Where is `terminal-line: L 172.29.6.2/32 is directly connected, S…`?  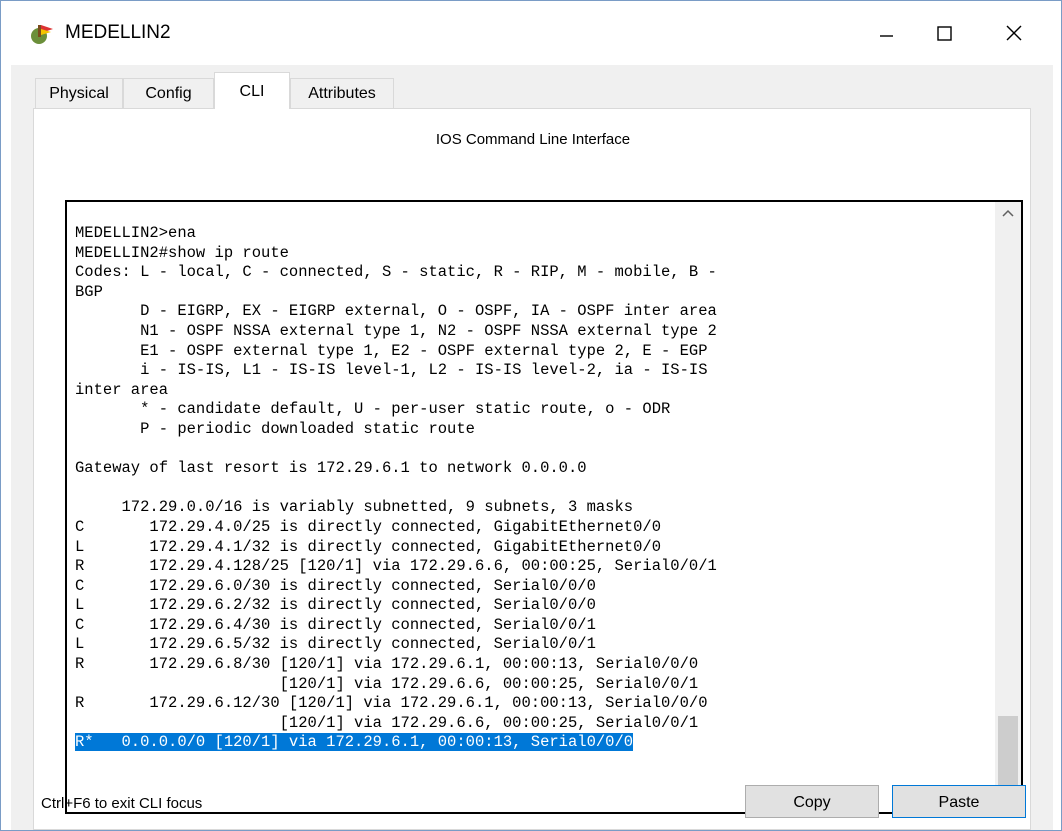 terminal-line: L 172.29.6.2/32 is directly connected, S… is located at coordinates (335, 605).